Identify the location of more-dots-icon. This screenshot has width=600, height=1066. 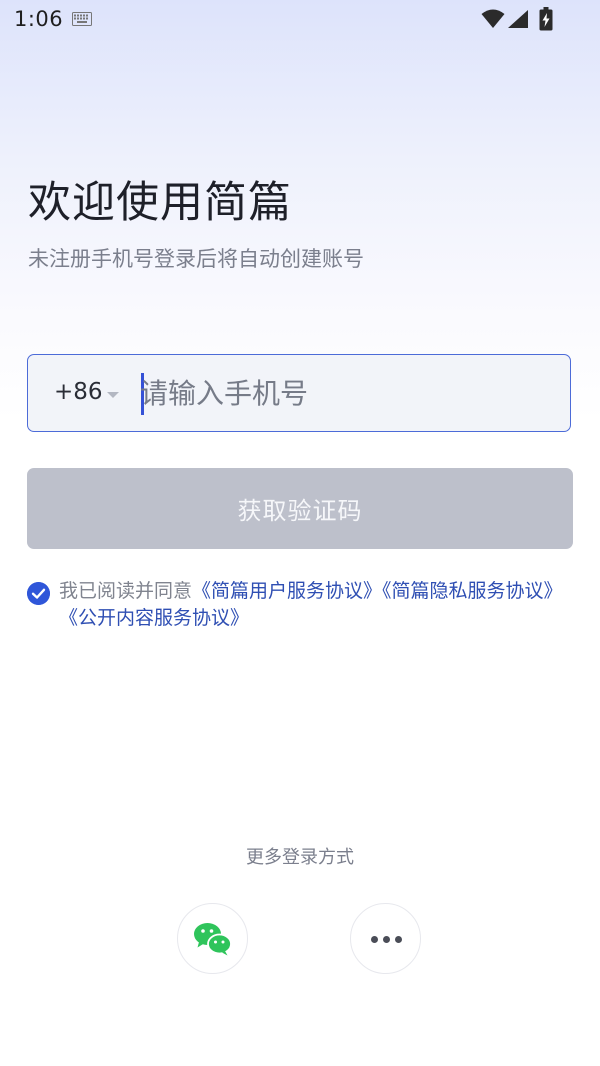
(387, 940).